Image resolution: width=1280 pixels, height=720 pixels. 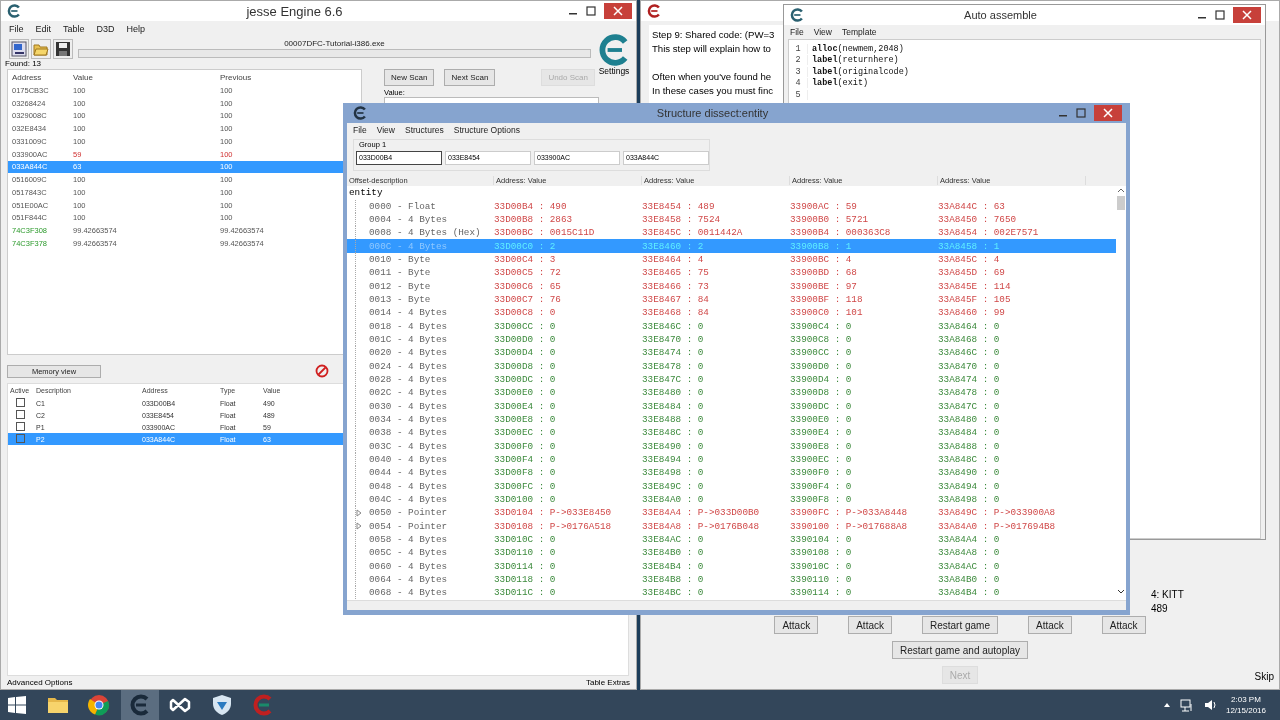 I want to click on menu-item: Edit, so click(x=43, y=29).